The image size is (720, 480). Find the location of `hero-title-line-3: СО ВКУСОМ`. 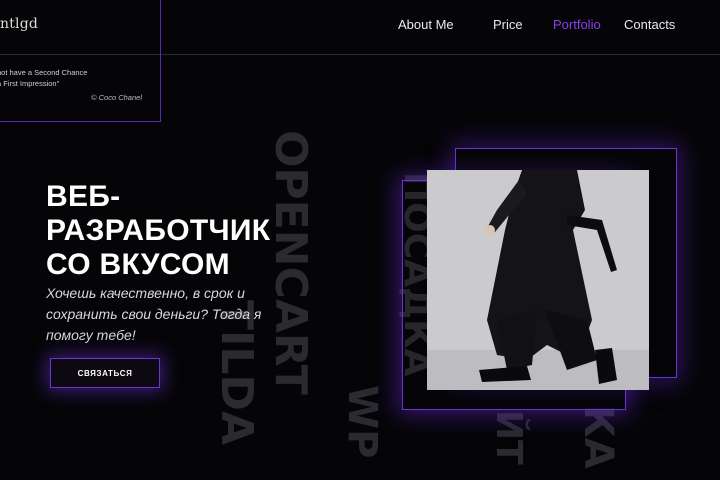

hero-title-line-3: СО ВКУСОМ is located at coordinates (138, 264).